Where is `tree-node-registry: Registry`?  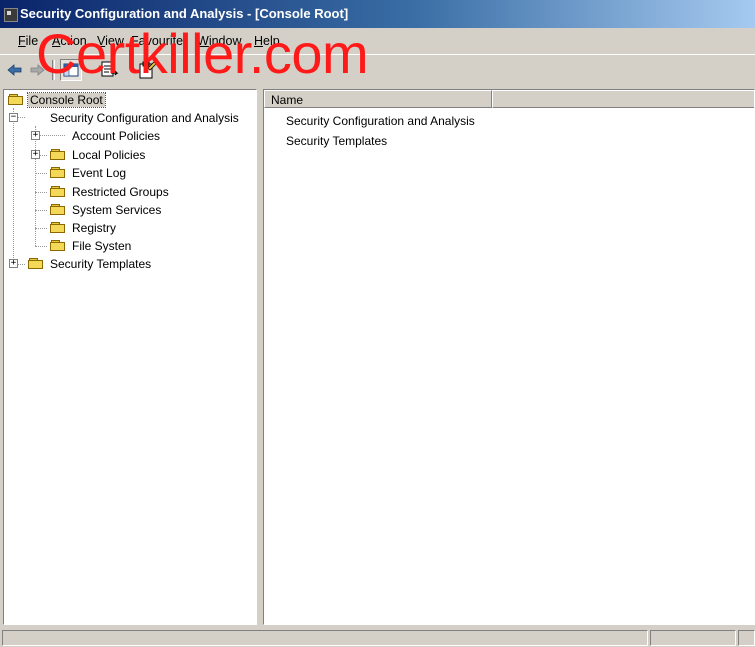
tree-node-registry: Registry is located at coordinates (131, 228).